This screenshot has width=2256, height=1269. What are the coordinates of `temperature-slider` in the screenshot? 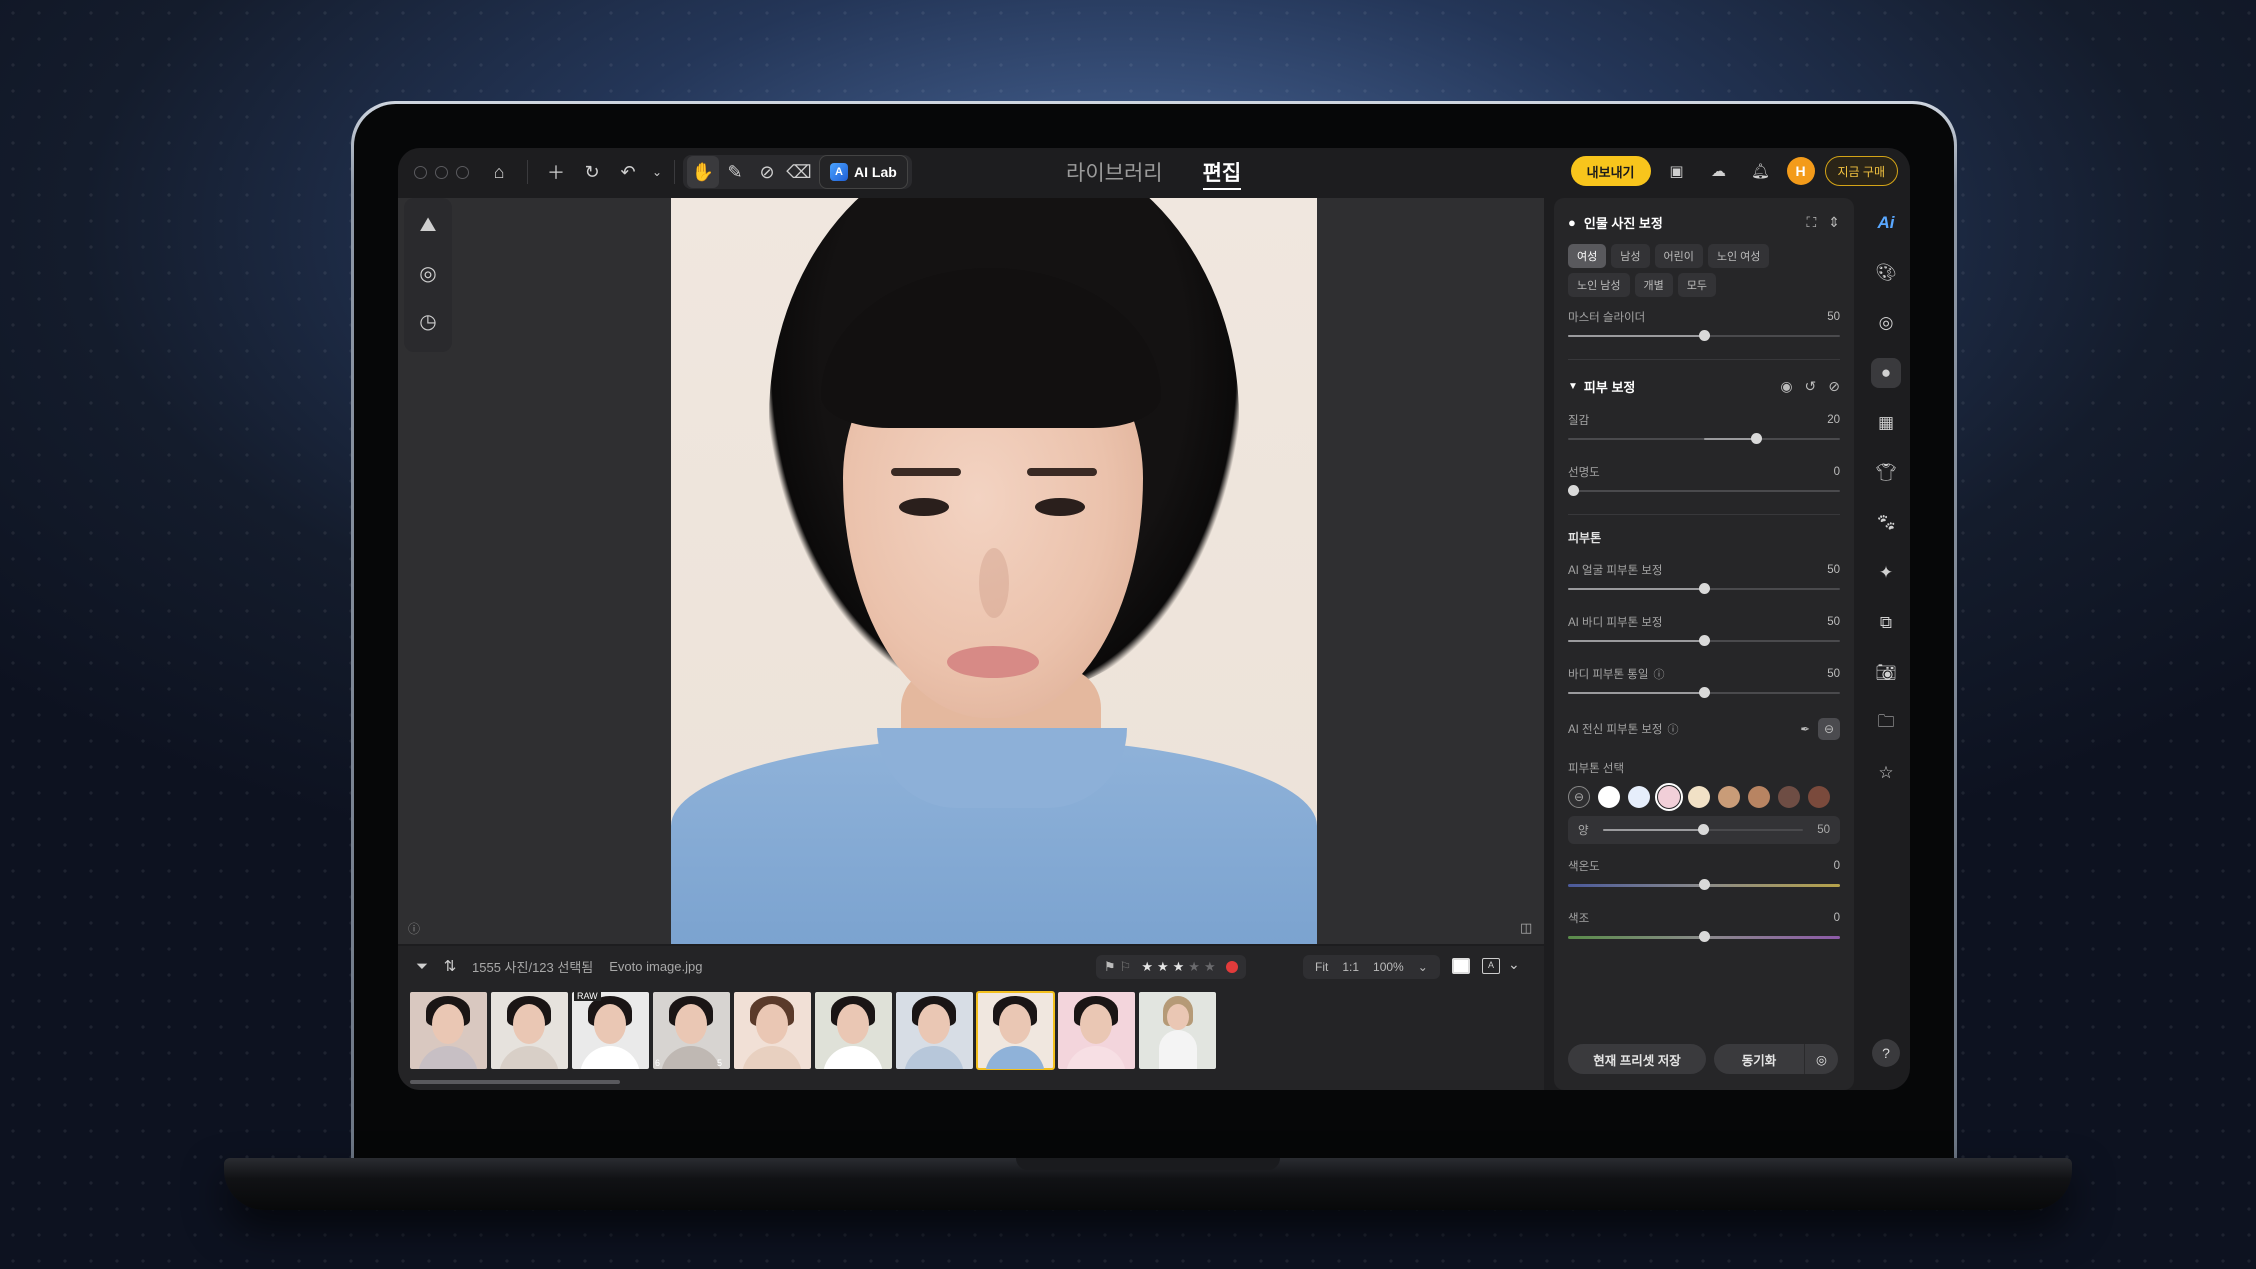 It's located at (1704, 885).